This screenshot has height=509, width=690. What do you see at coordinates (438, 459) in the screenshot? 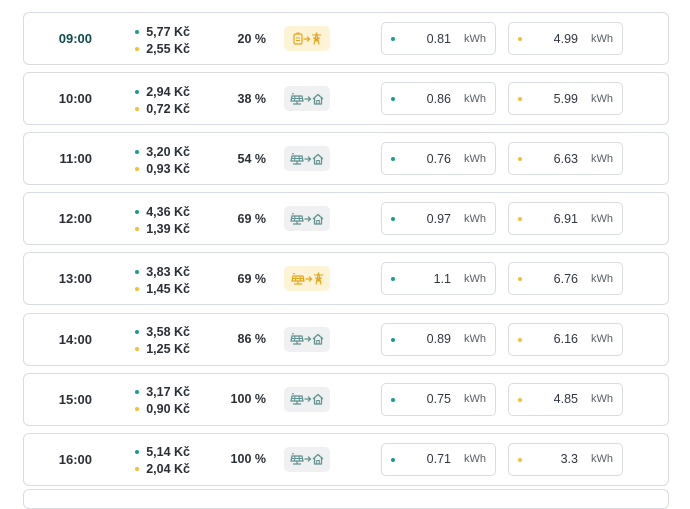
I see `consumption-kwh-field: 0.71 kWh` at bounding box center [438, 459].